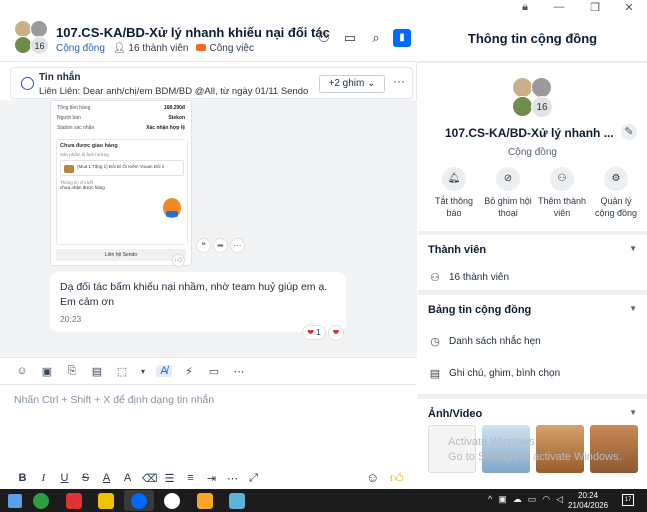 The image size is (647, 512). What do you see at coordinates (203, 245) in the screenshot?
I see `quote-icon: ❝` at bounding box center [203, 245].